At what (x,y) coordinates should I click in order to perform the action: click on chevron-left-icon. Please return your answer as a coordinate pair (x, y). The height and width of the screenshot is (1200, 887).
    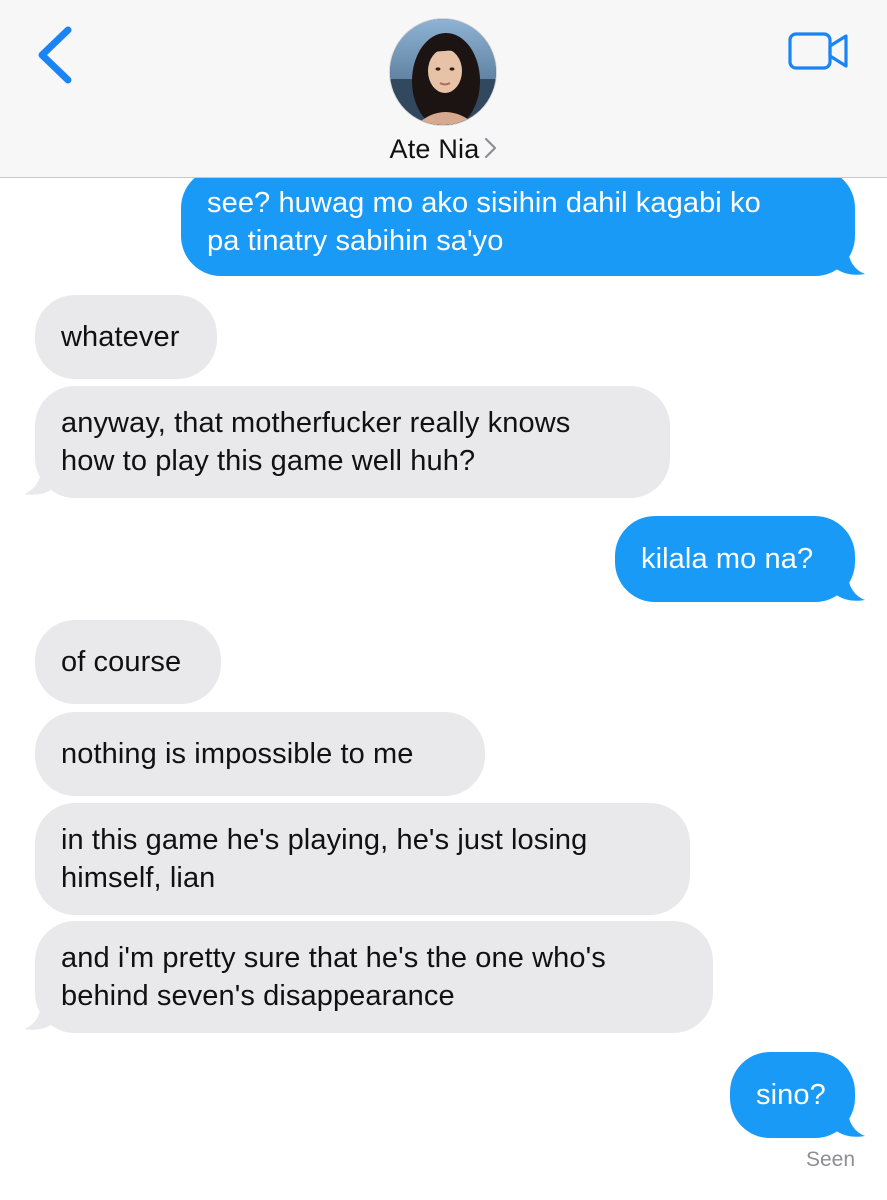
    Looking at the image, I should click on (55, 55).